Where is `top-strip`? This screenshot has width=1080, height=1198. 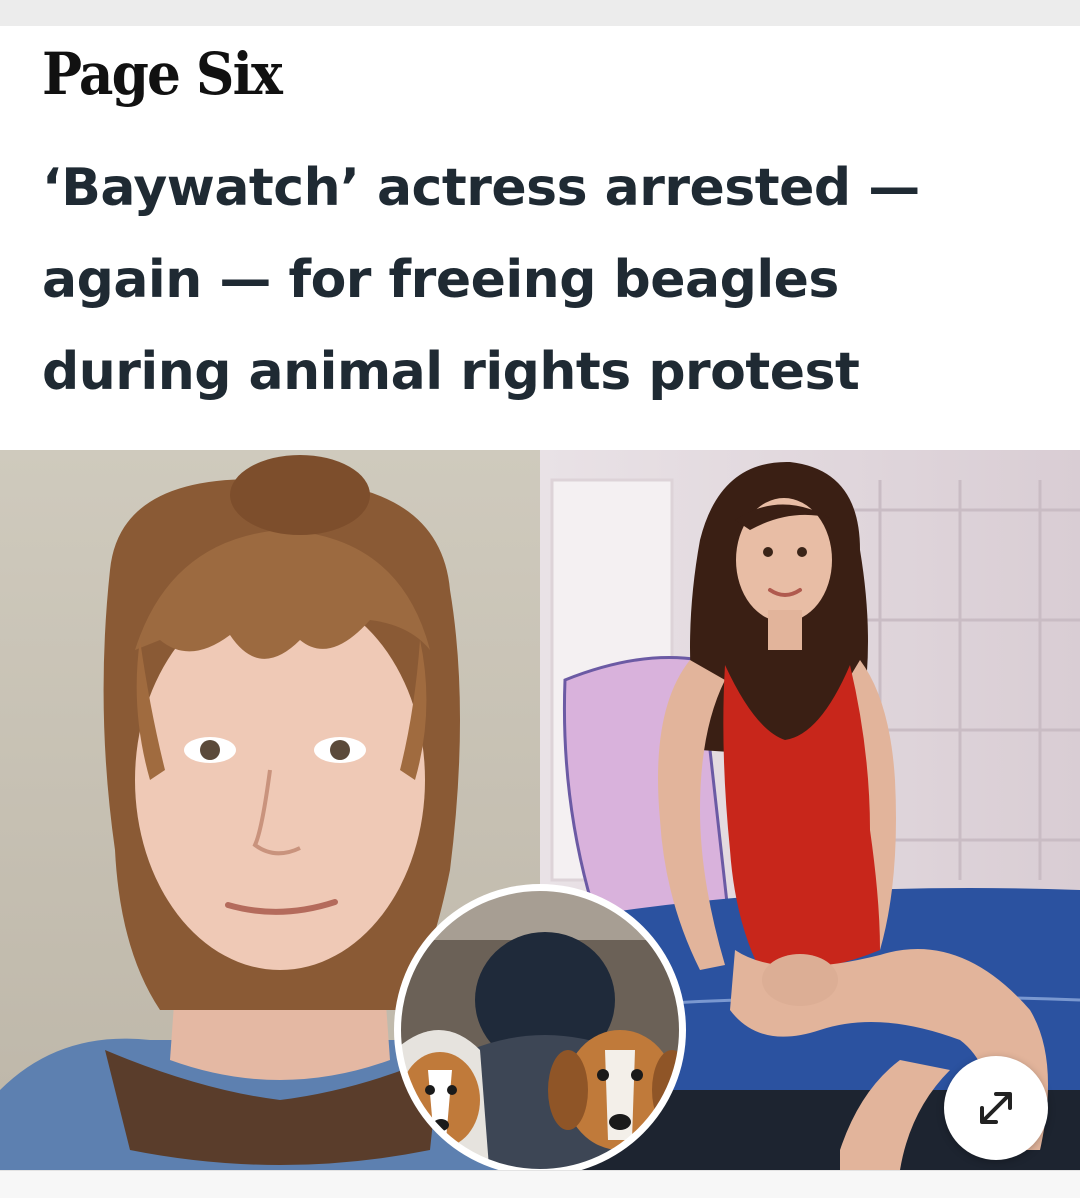 top-strip is located at coordinates (540, 13).